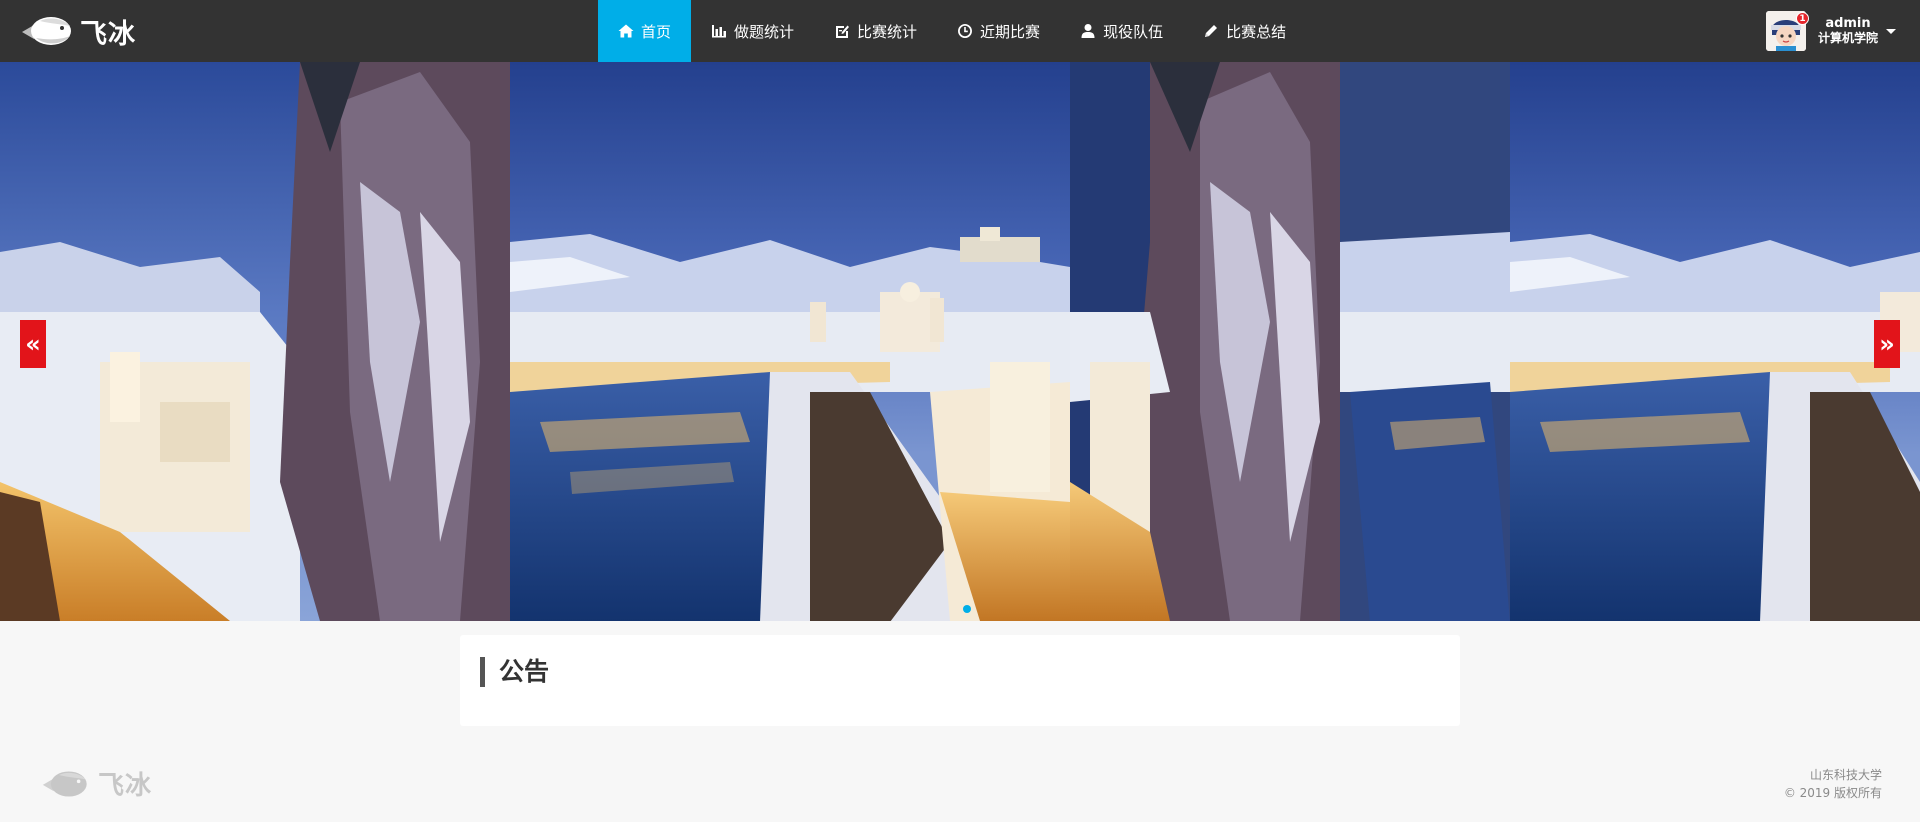  Describe the element at coordinates (1133, 31) in the screenshot. I see `nav-active-teams-label: 现役队伍` at that location.